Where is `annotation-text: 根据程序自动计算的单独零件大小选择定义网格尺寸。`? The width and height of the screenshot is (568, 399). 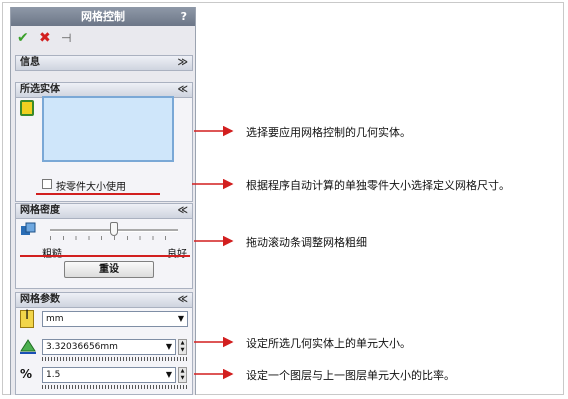
annotation-text: 根据程序自动计算的单独零件大小选择定义网格尺寸。 is located at coordinates (378, 185).